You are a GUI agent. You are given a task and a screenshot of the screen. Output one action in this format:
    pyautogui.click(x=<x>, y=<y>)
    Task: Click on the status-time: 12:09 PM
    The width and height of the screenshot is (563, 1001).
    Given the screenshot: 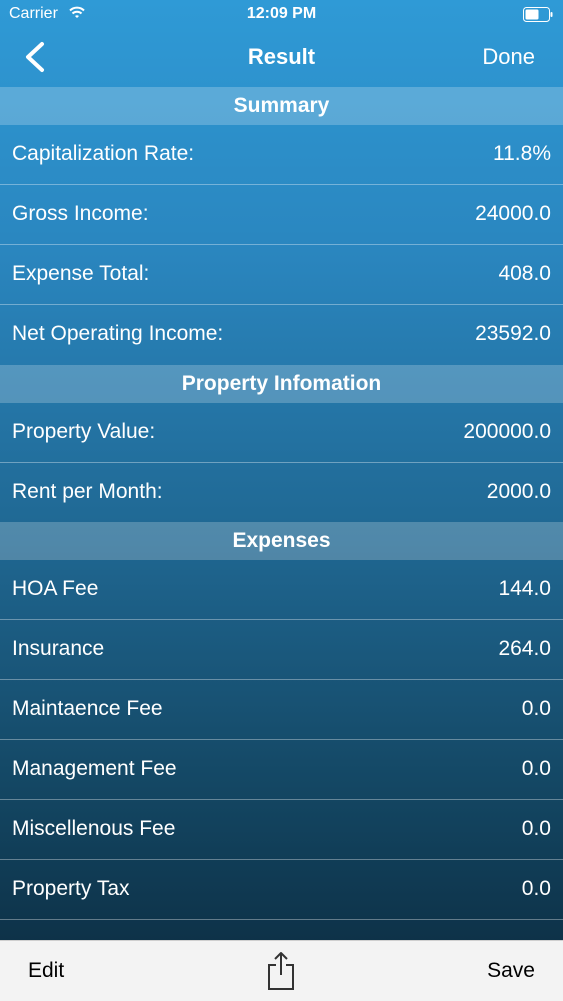 What is the action you would take?
    pyautogui.click(x=281, y=13)
    